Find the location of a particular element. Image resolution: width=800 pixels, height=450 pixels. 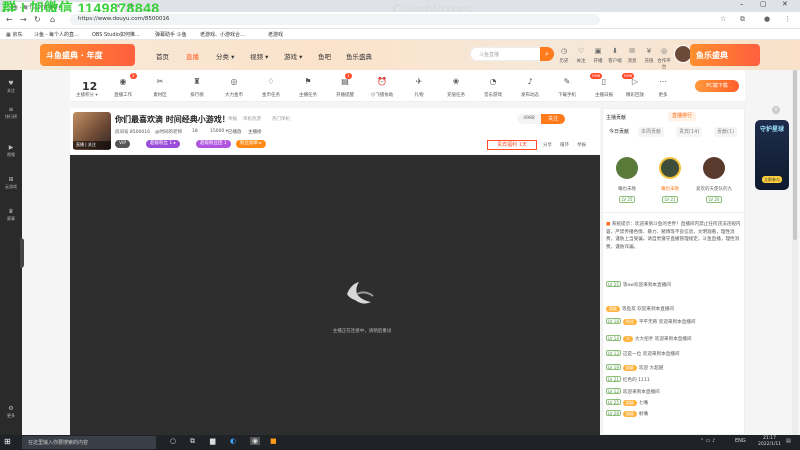

tab-today: 今日贡献 is located at coordinates (619, 132).